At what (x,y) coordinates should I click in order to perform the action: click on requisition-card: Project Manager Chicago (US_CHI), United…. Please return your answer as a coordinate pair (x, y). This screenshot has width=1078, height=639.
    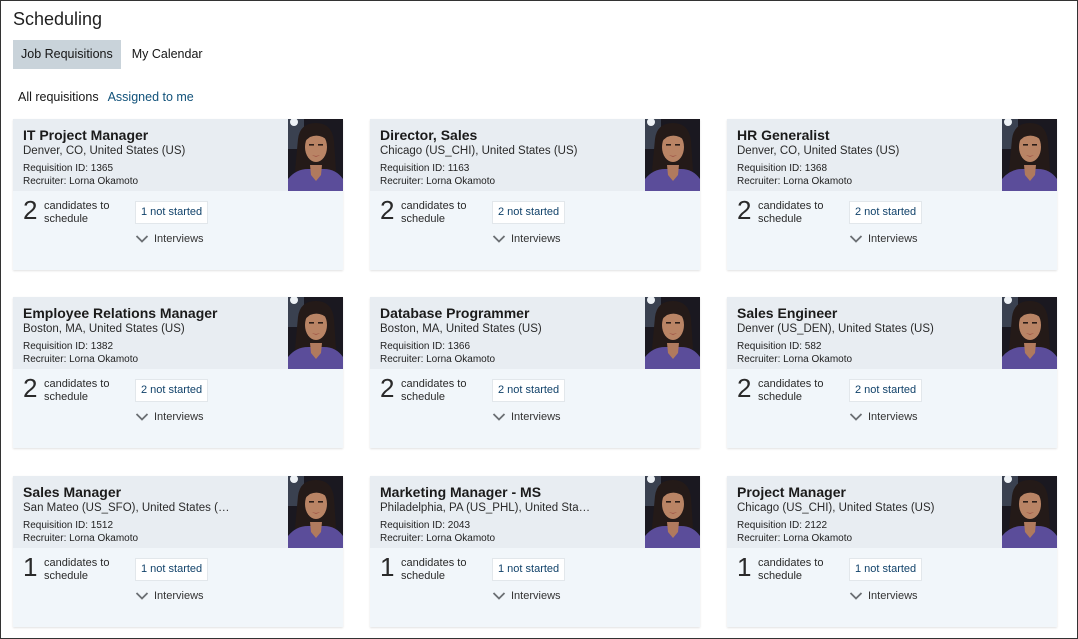
    Looking at the image, I should click on (892, 551).